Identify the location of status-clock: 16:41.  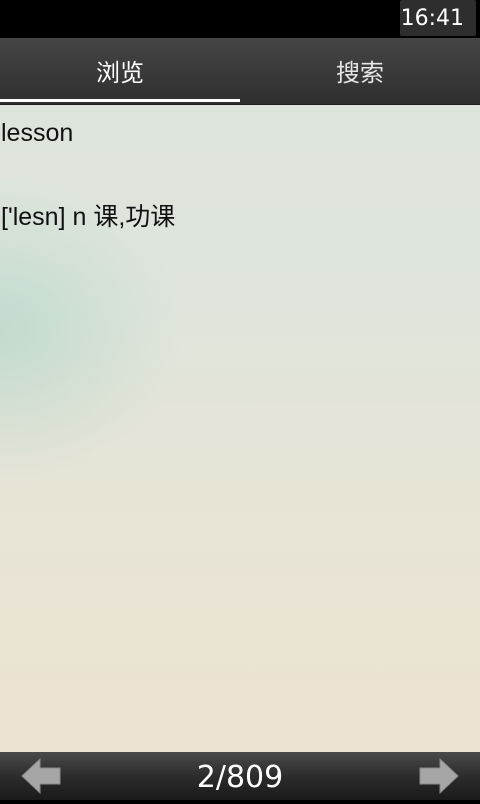
(432, 18).